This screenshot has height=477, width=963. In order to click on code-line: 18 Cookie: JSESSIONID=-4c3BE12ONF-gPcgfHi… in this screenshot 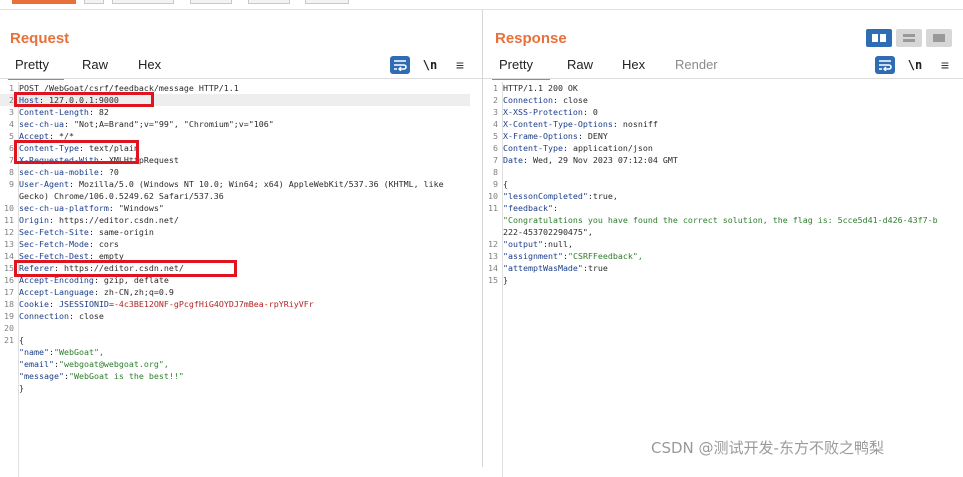, I will do `click(235, 304)`.